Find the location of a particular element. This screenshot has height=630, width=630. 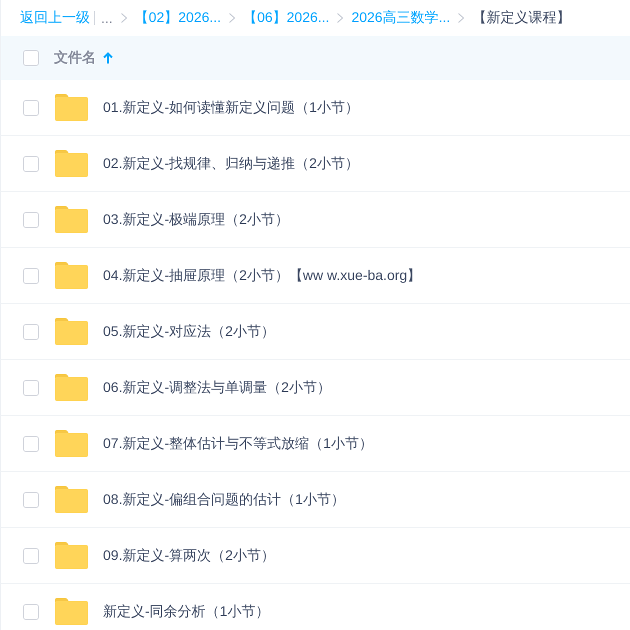

folder-name: 05.新定义-对应法（2小节） is located at coordinates (189, 331).